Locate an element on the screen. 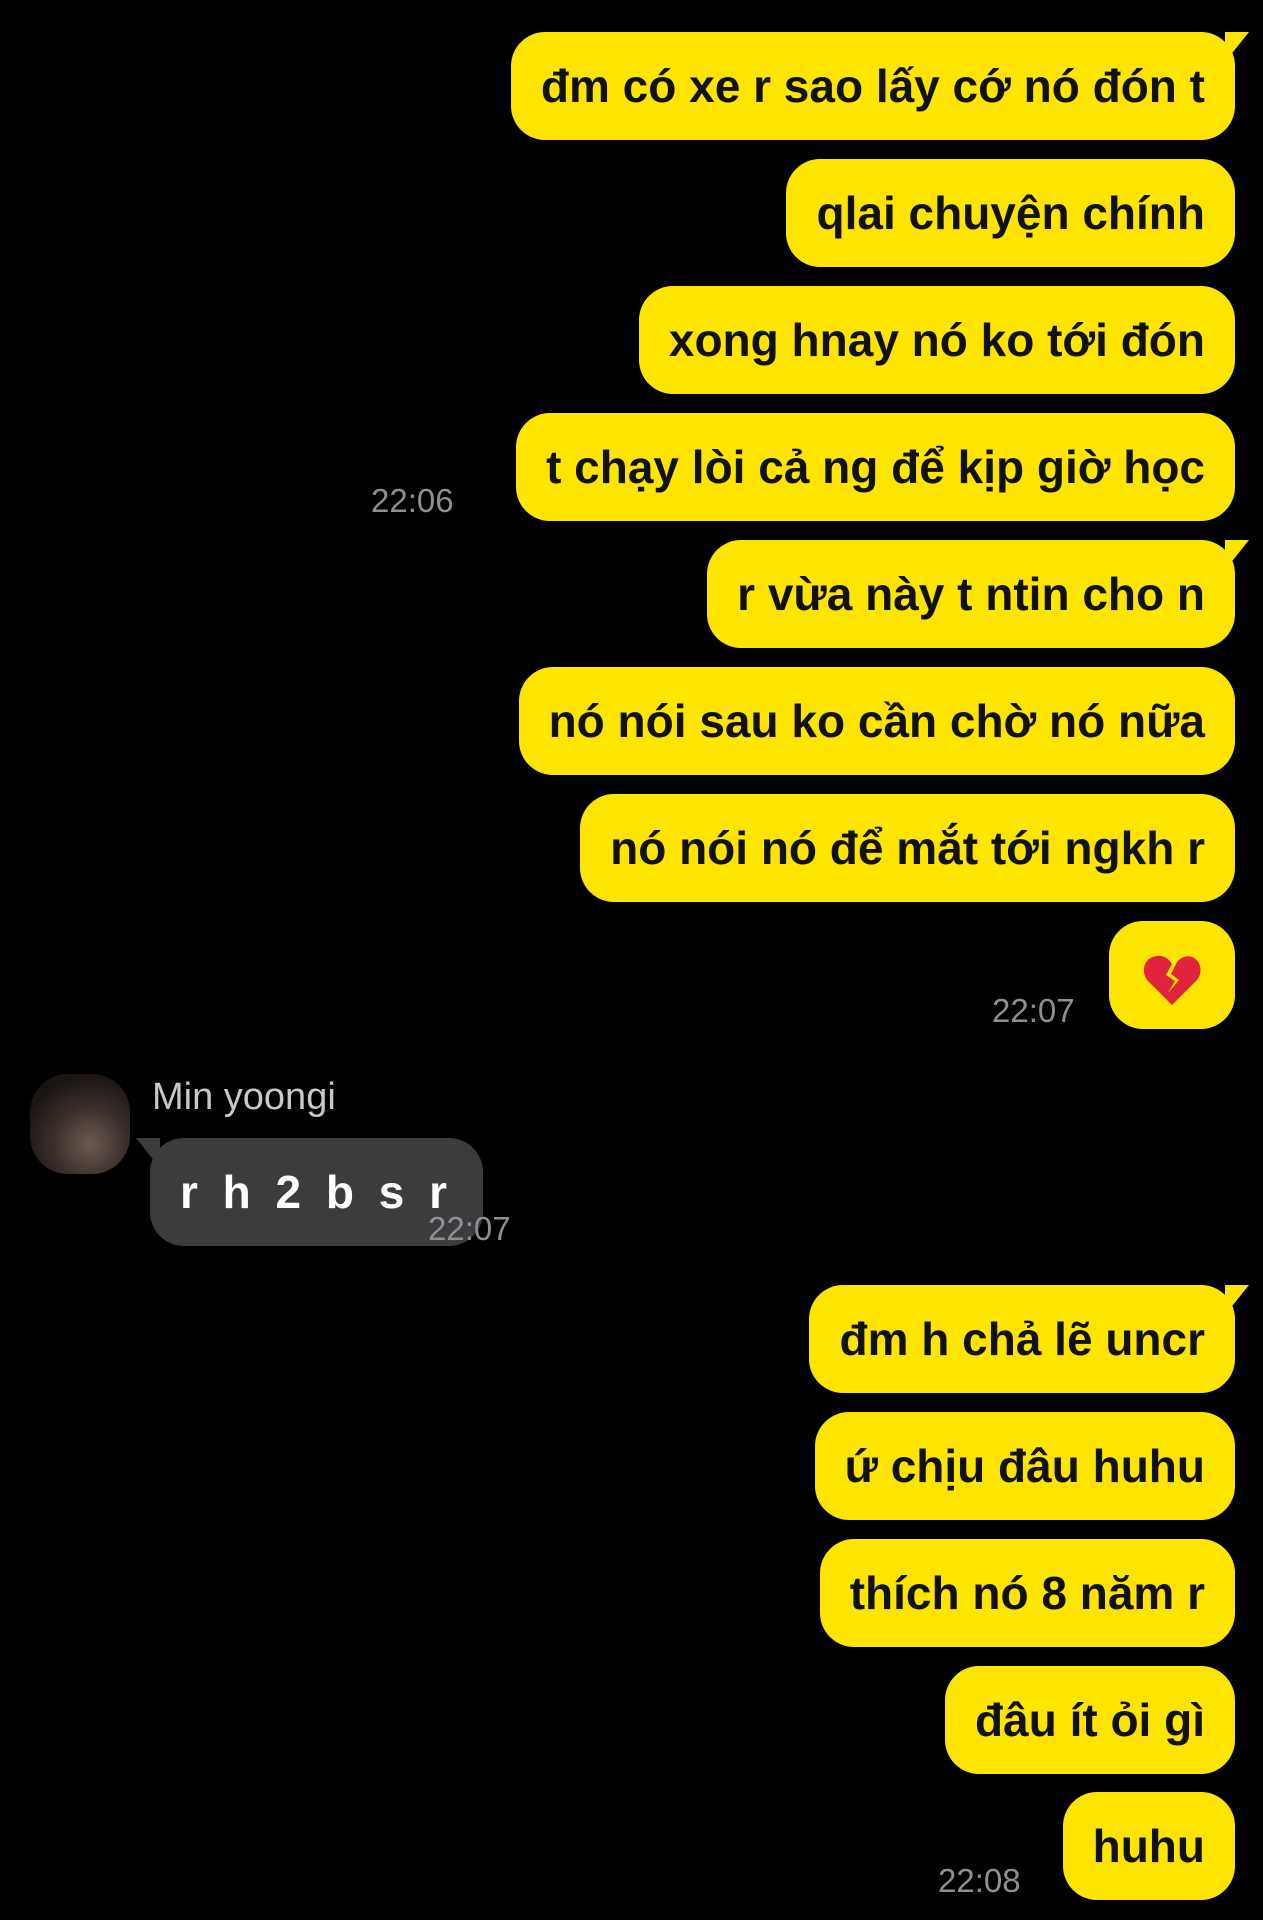  outgoing-message: đm có xe r sao lấy cớ nó đón t is located at coordinates (880, 86).